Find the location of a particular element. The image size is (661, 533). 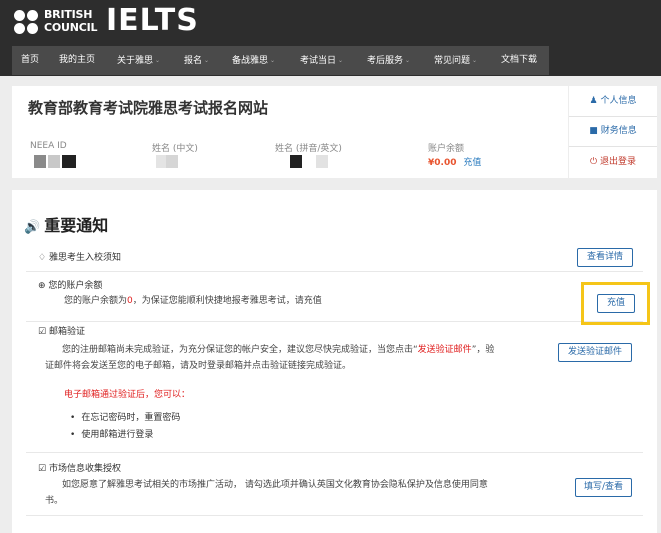

user-icon: ♟ is located at coordinates (593, 101).